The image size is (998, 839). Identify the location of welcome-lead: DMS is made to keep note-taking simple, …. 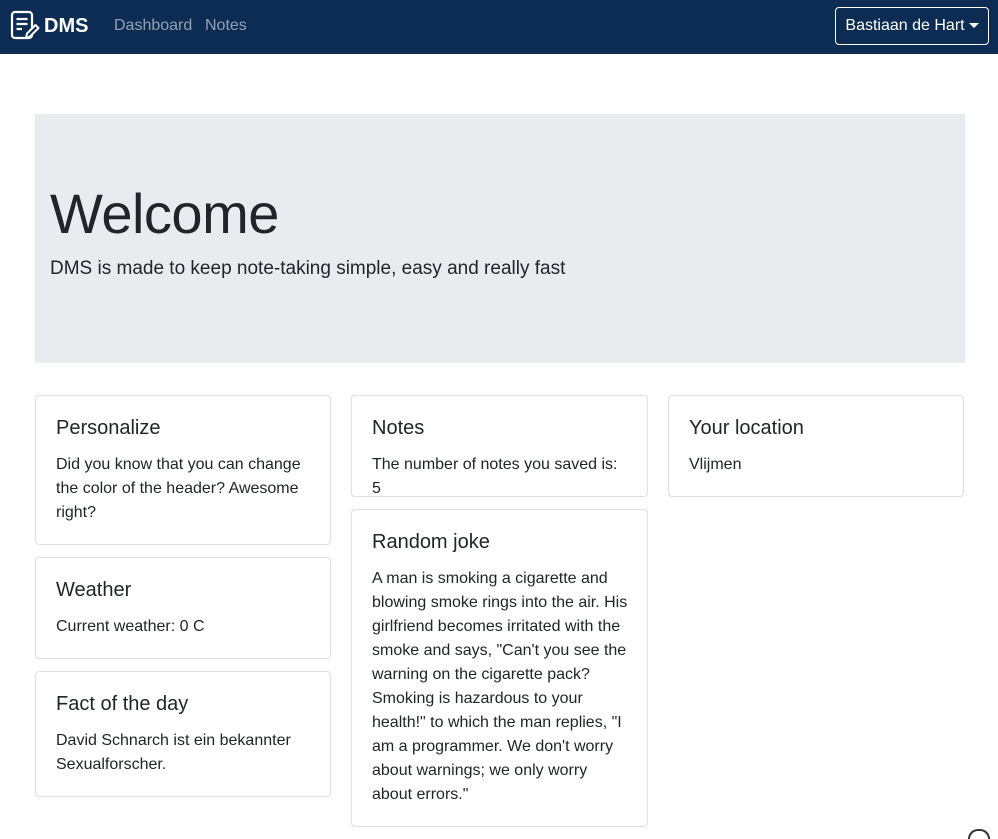
(308, 268).